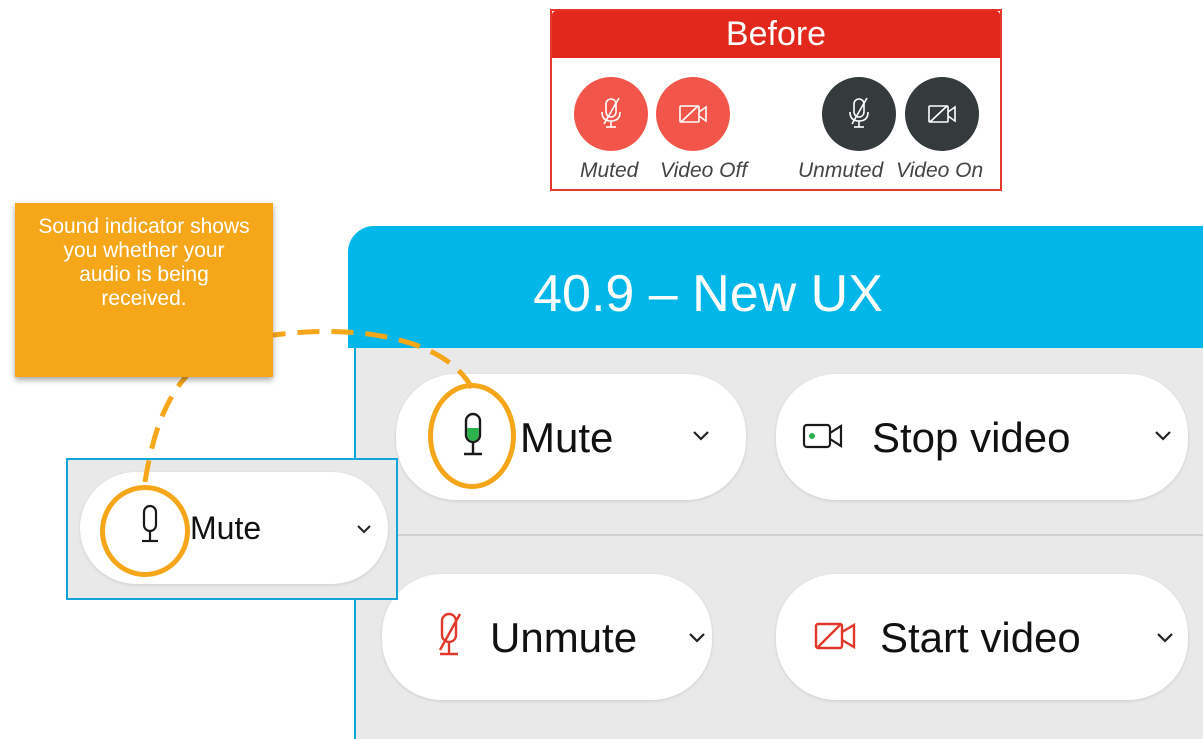 This screenshot has height=739, width=1203. I want to click on caption-video-on: Video On, so click(940, 170).